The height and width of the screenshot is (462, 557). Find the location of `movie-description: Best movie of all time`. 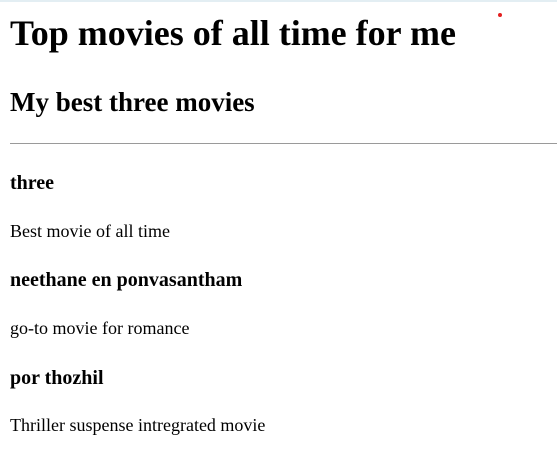

movie-description: Best movie of all time is located at coordinates (90, 231).